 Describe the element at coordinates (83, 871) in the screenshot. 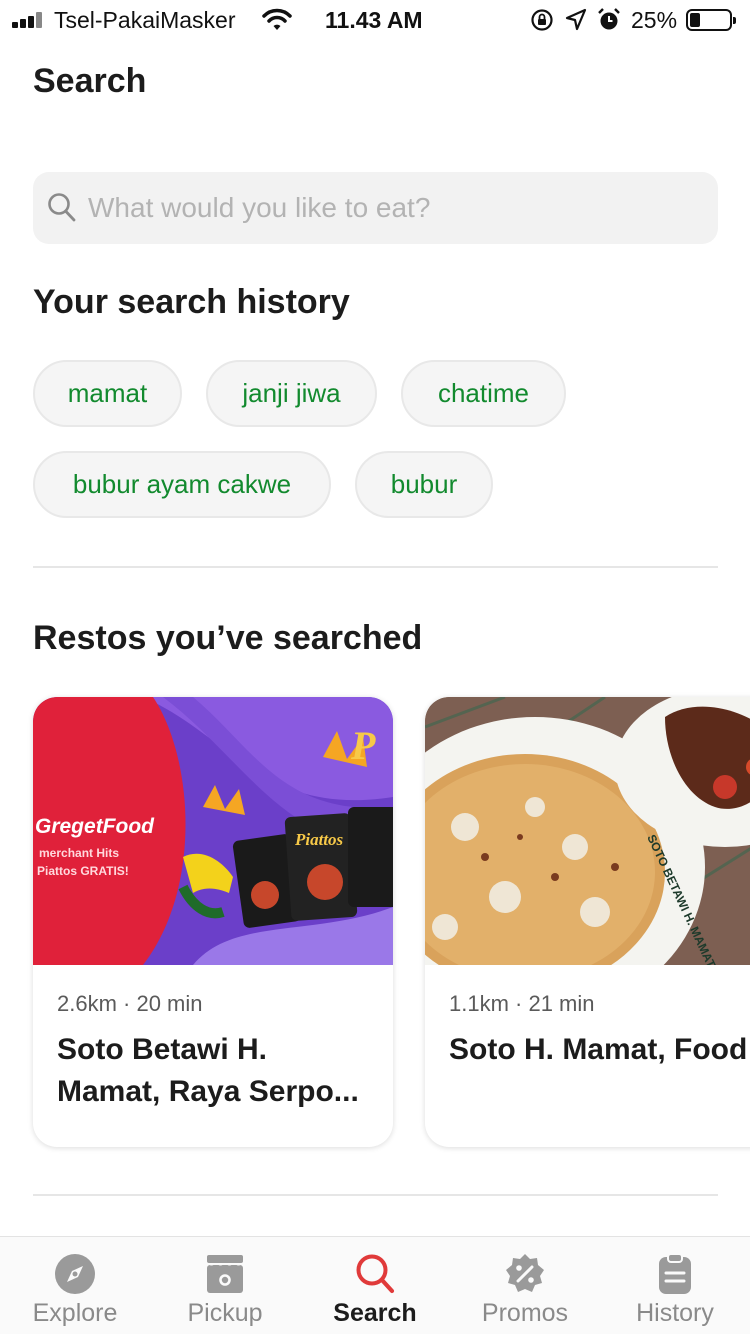

I see `promo-line-text: Piattos GRATIS!` at that location.